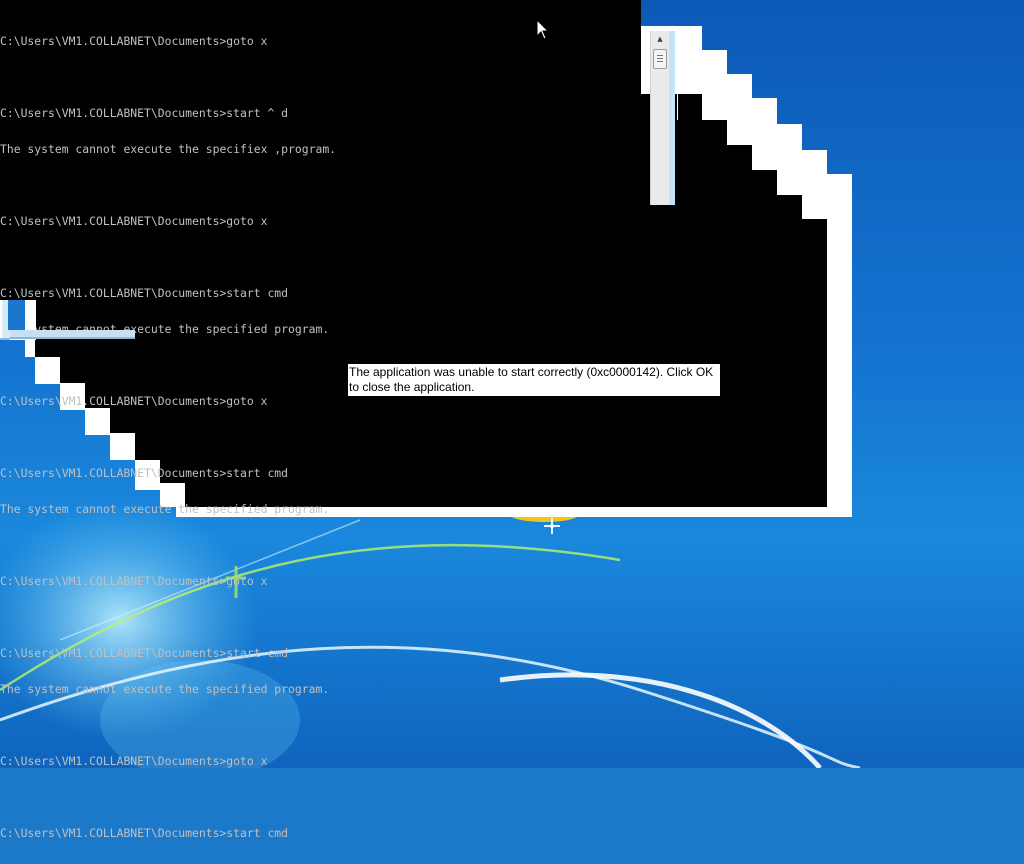  What do you see at coordinates (672, 118) in the screenshot?
I see `window-border-fragment` at bounding box center [672, 118].